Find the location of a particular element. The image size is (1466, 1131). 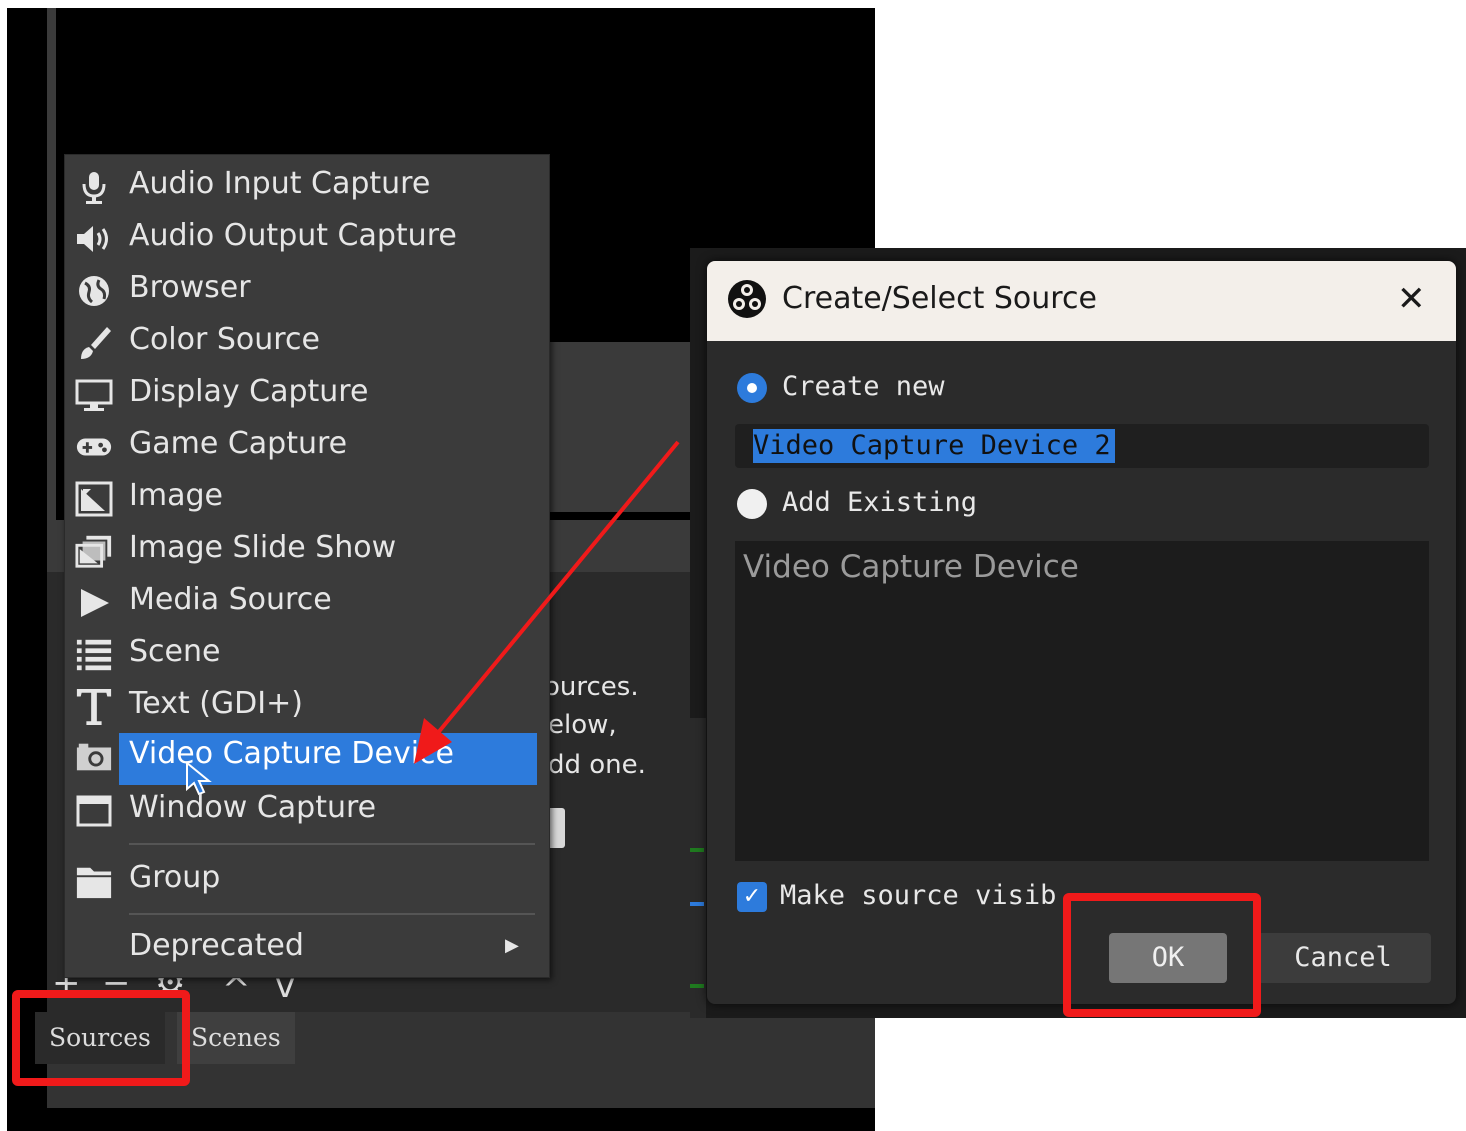

ok-button-highlight is located at coordinates (1162, 955).